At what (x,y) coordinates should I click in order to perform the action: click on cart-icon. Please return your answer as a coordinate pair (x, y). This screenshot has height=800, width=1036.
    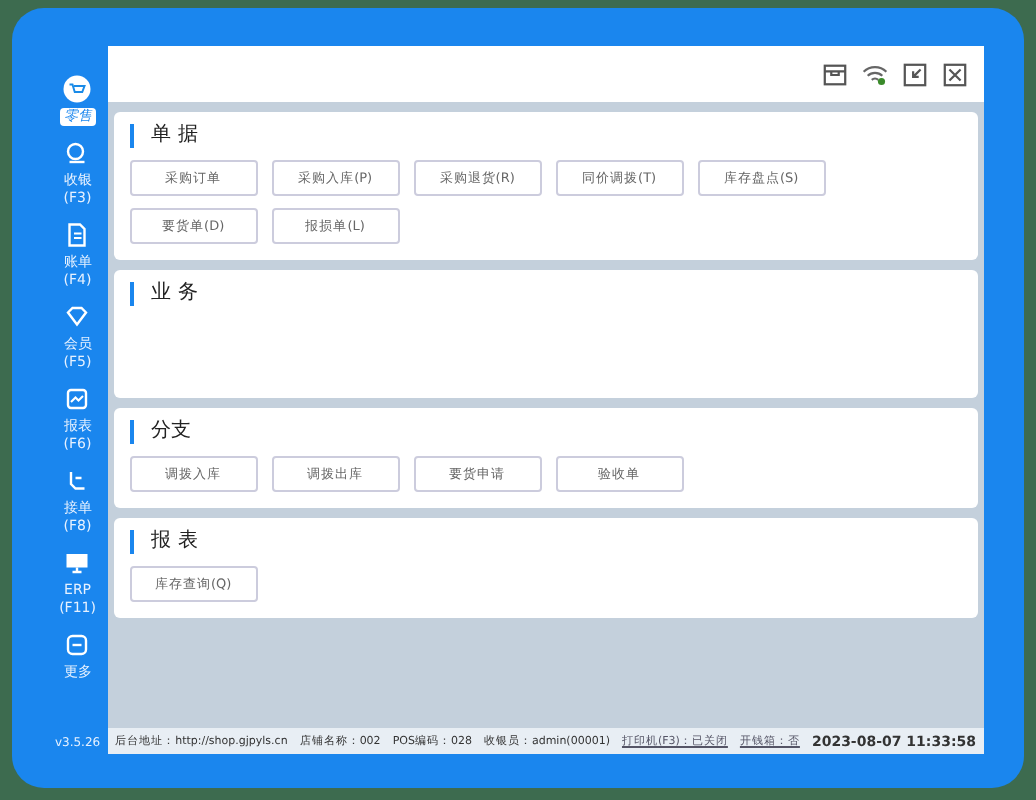
    Looking at the image, I should click on (77, 89).